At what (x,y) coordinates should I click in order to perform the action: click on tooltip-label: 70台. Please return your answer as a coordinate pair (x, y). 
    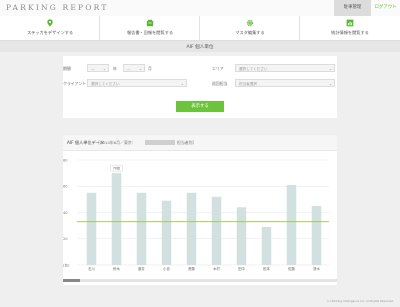
    Looking at the image, I should click on (116, 167).